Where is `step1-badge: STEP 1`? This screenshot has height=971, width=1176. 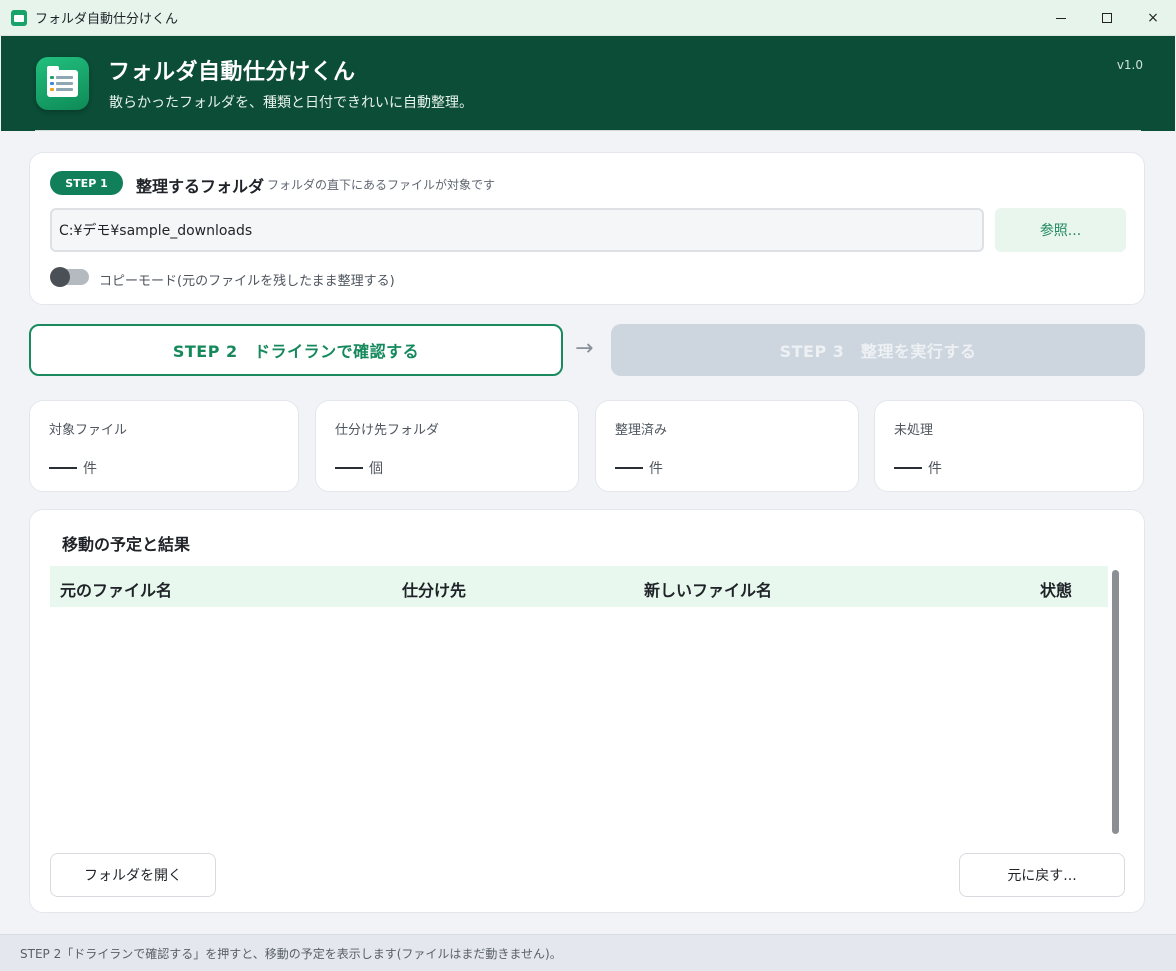 step1-badge: STEP 1 is located at coordinates (86, 183).